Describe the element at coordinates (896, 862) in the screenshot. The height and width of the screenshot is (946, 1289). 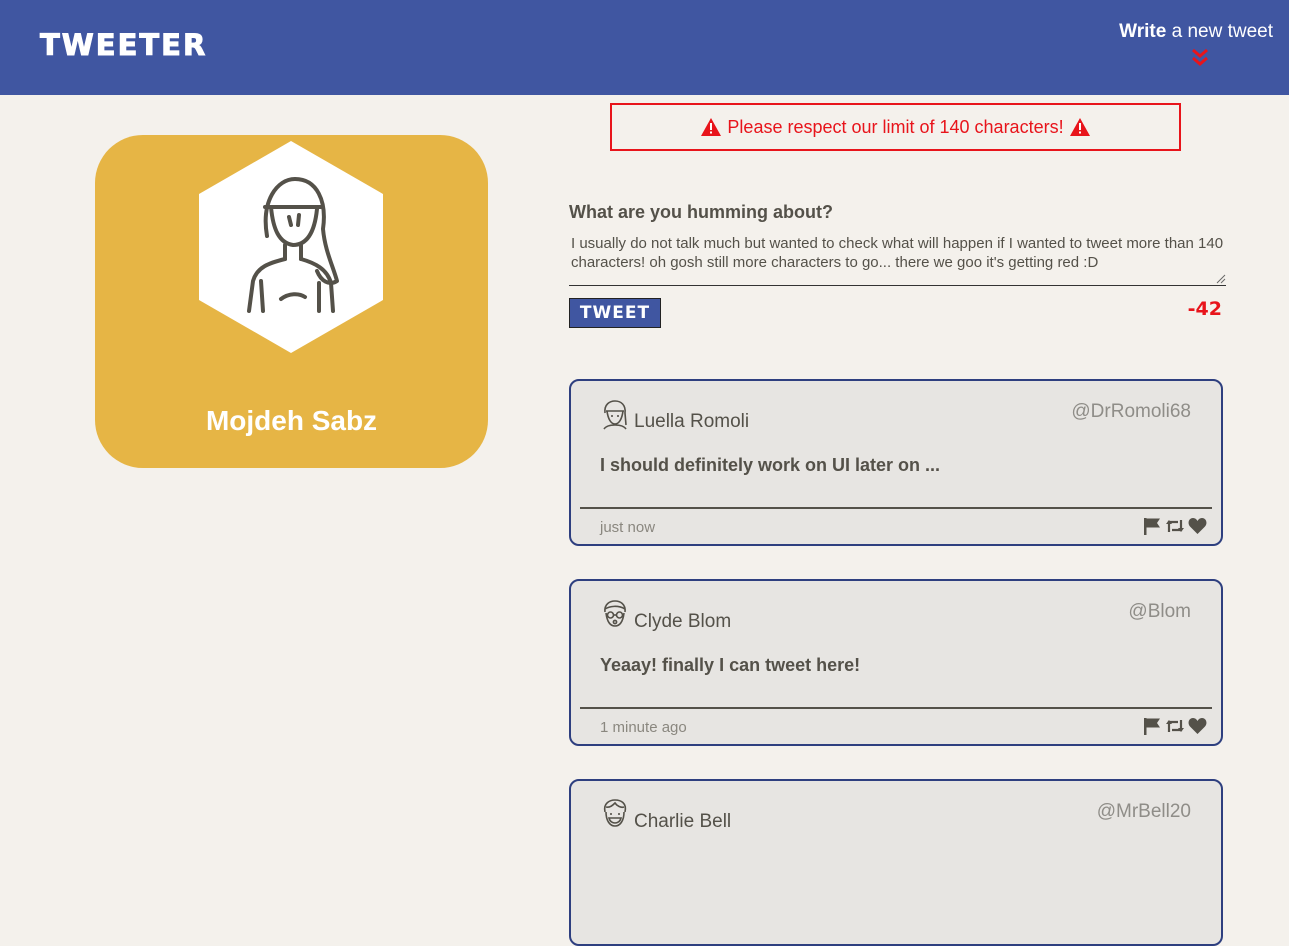
I see `tweet-card: Charlie Bell @MrBell20` at that location.